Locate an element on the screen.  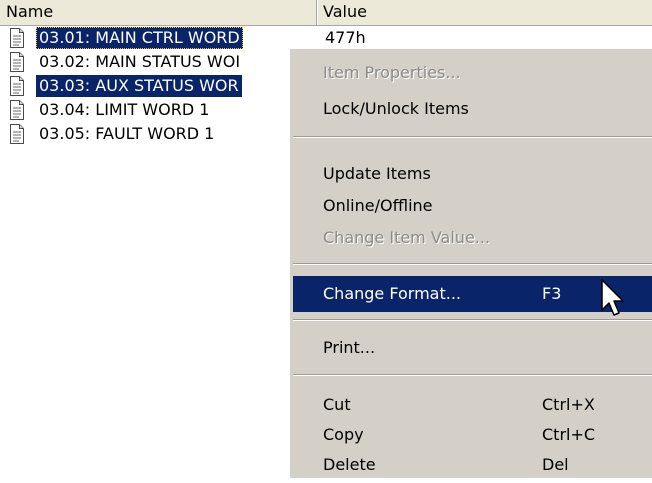
list-item: 03.04: LIMIT WORD 1 is located at coordinates (158, 110).